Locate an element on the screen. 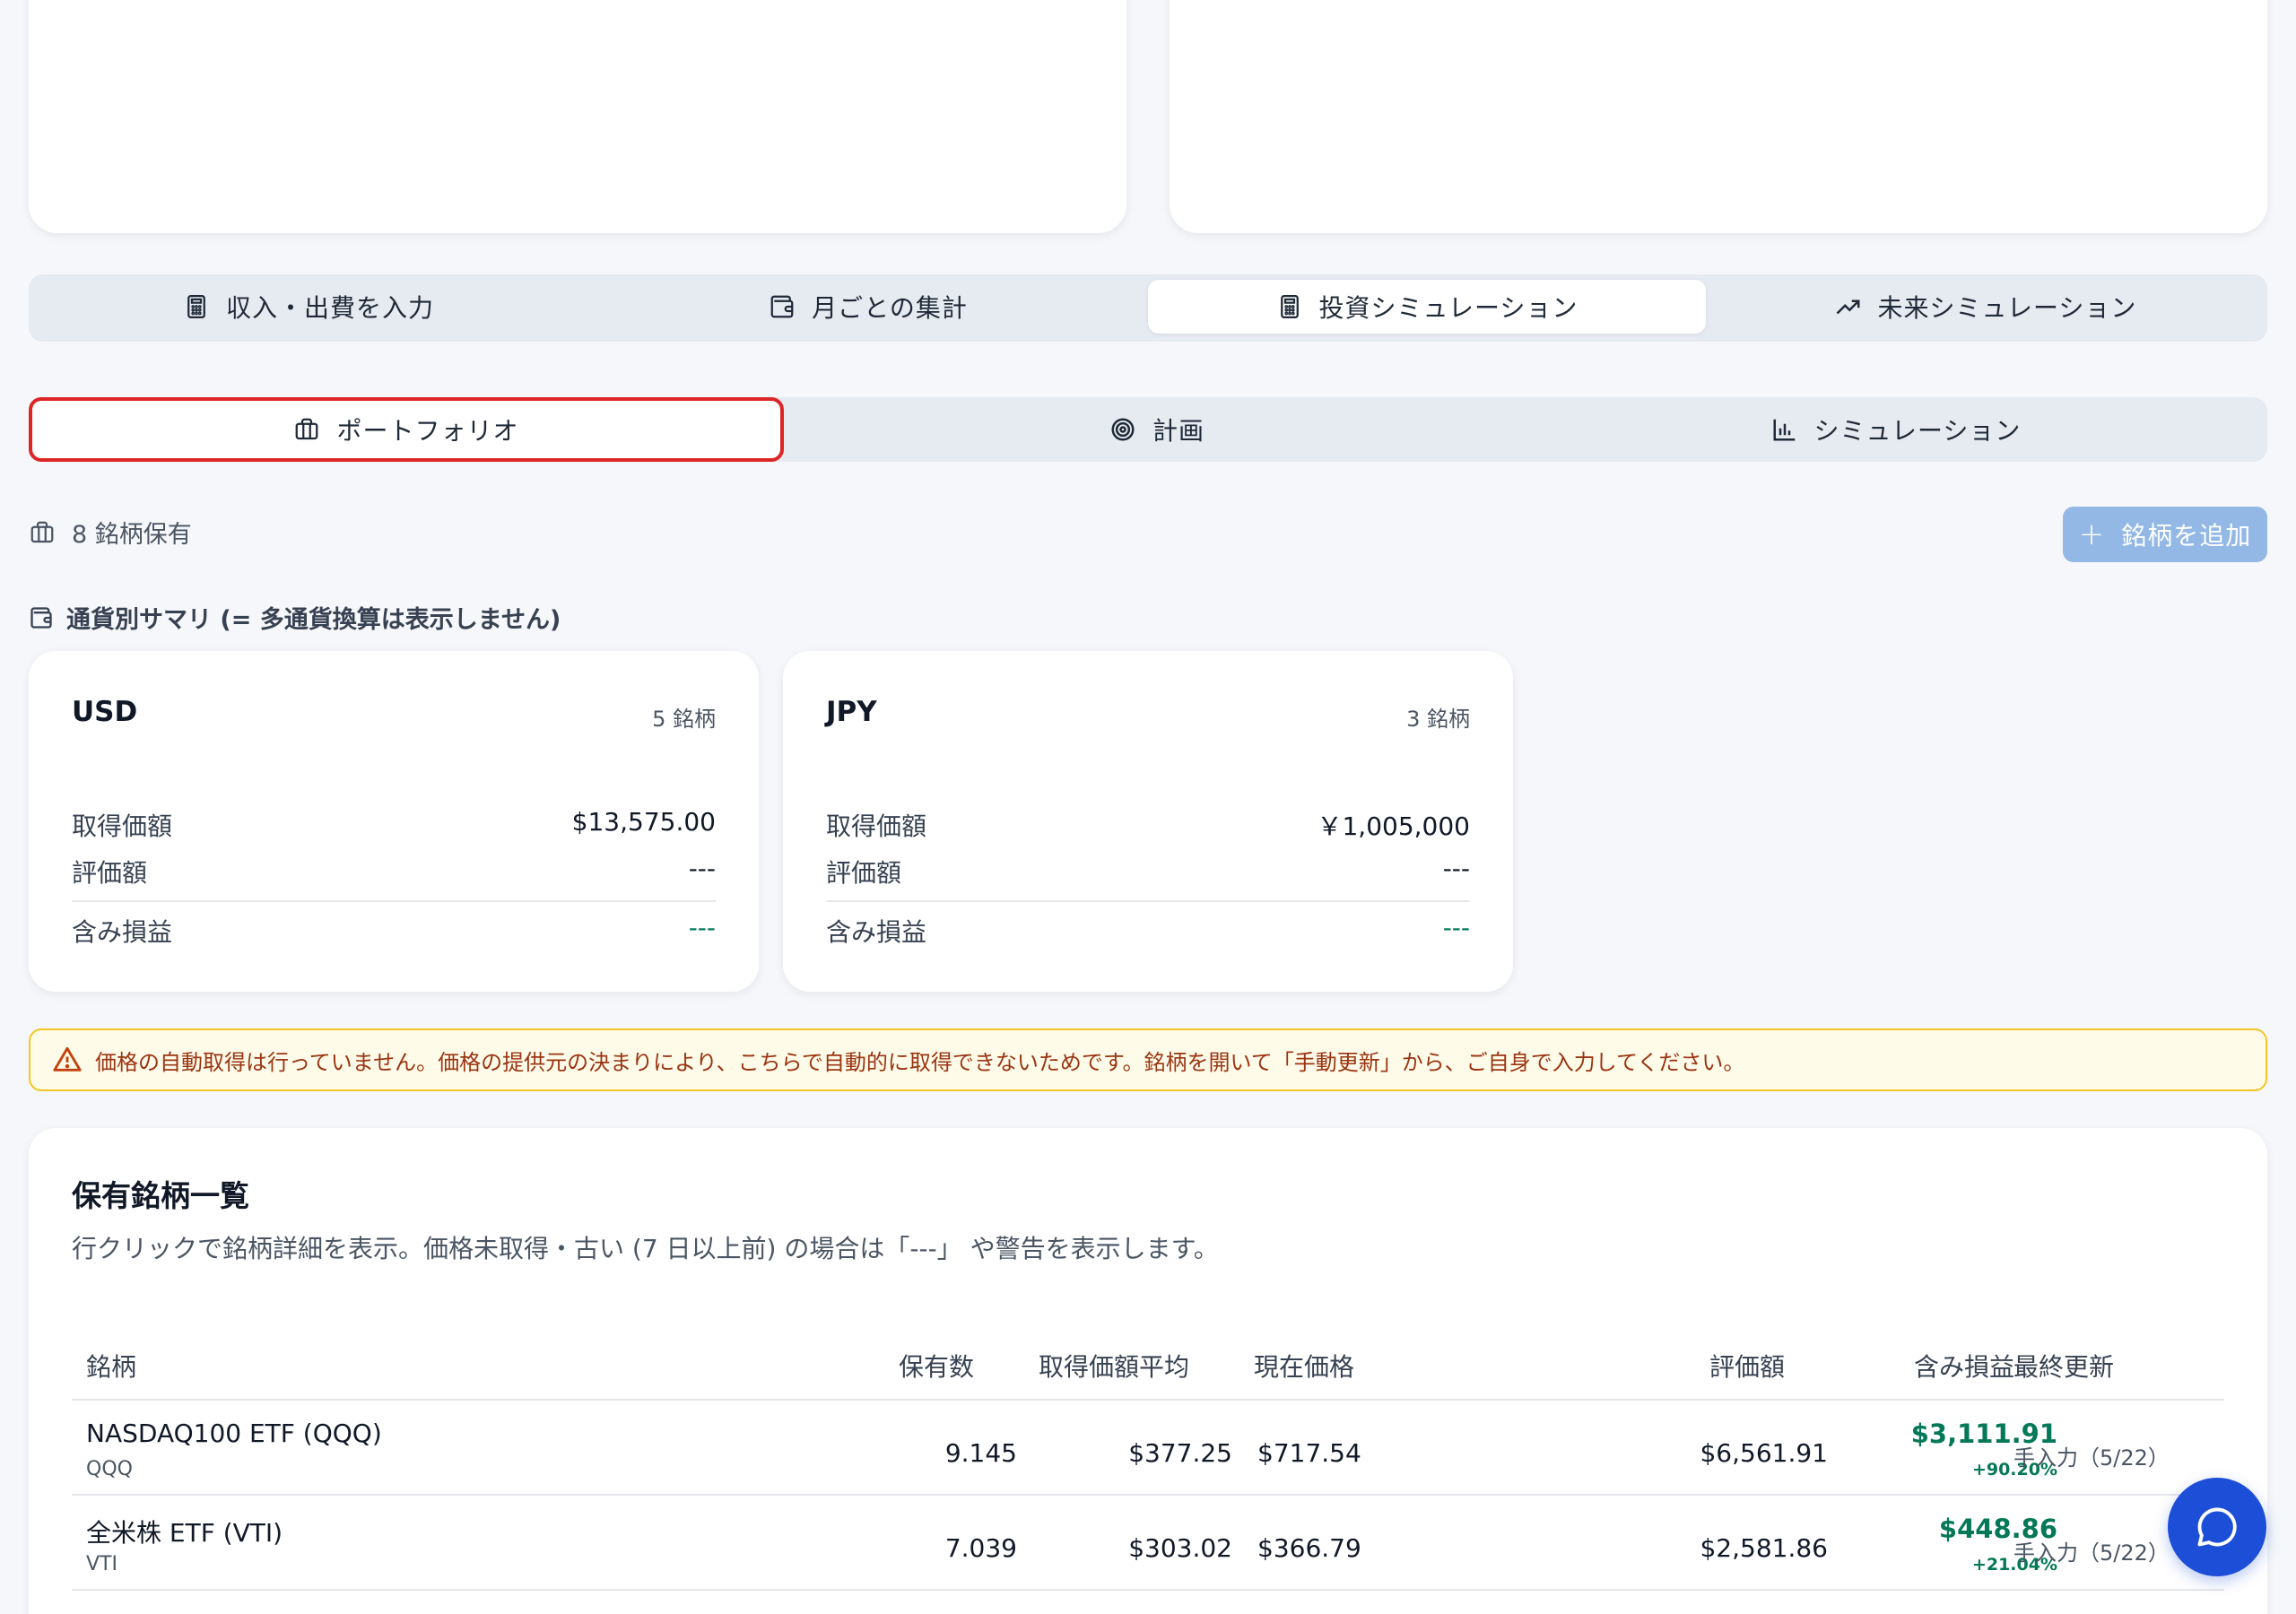 The image size is (2296, 1614). chat-button is located at coordinates (2217, 1527).